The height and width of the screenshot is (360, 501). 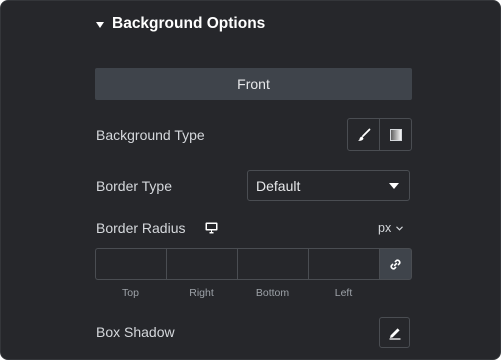 I want to click on radius-top-input, so click(x=130, y=264).